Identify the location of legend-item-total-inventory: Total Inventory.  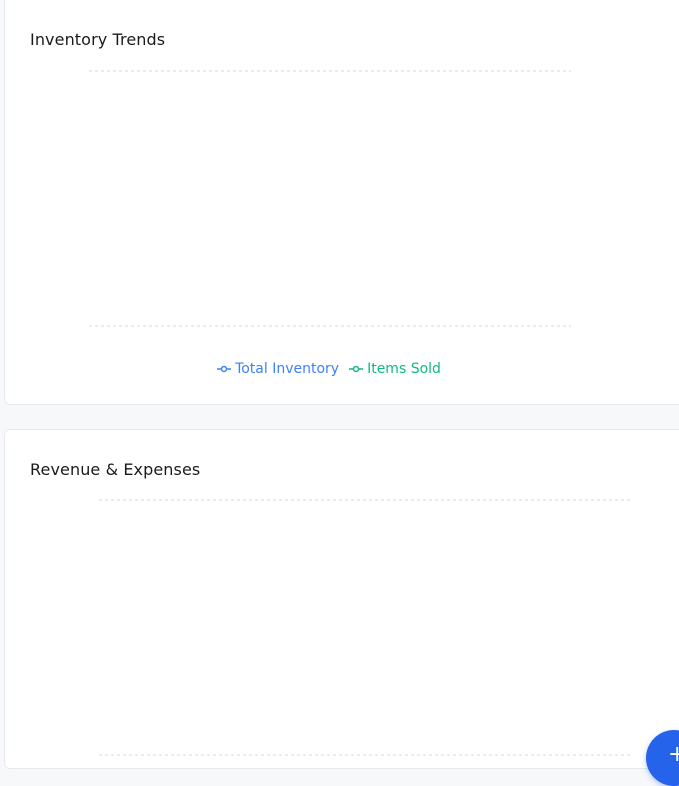
(278, 369).